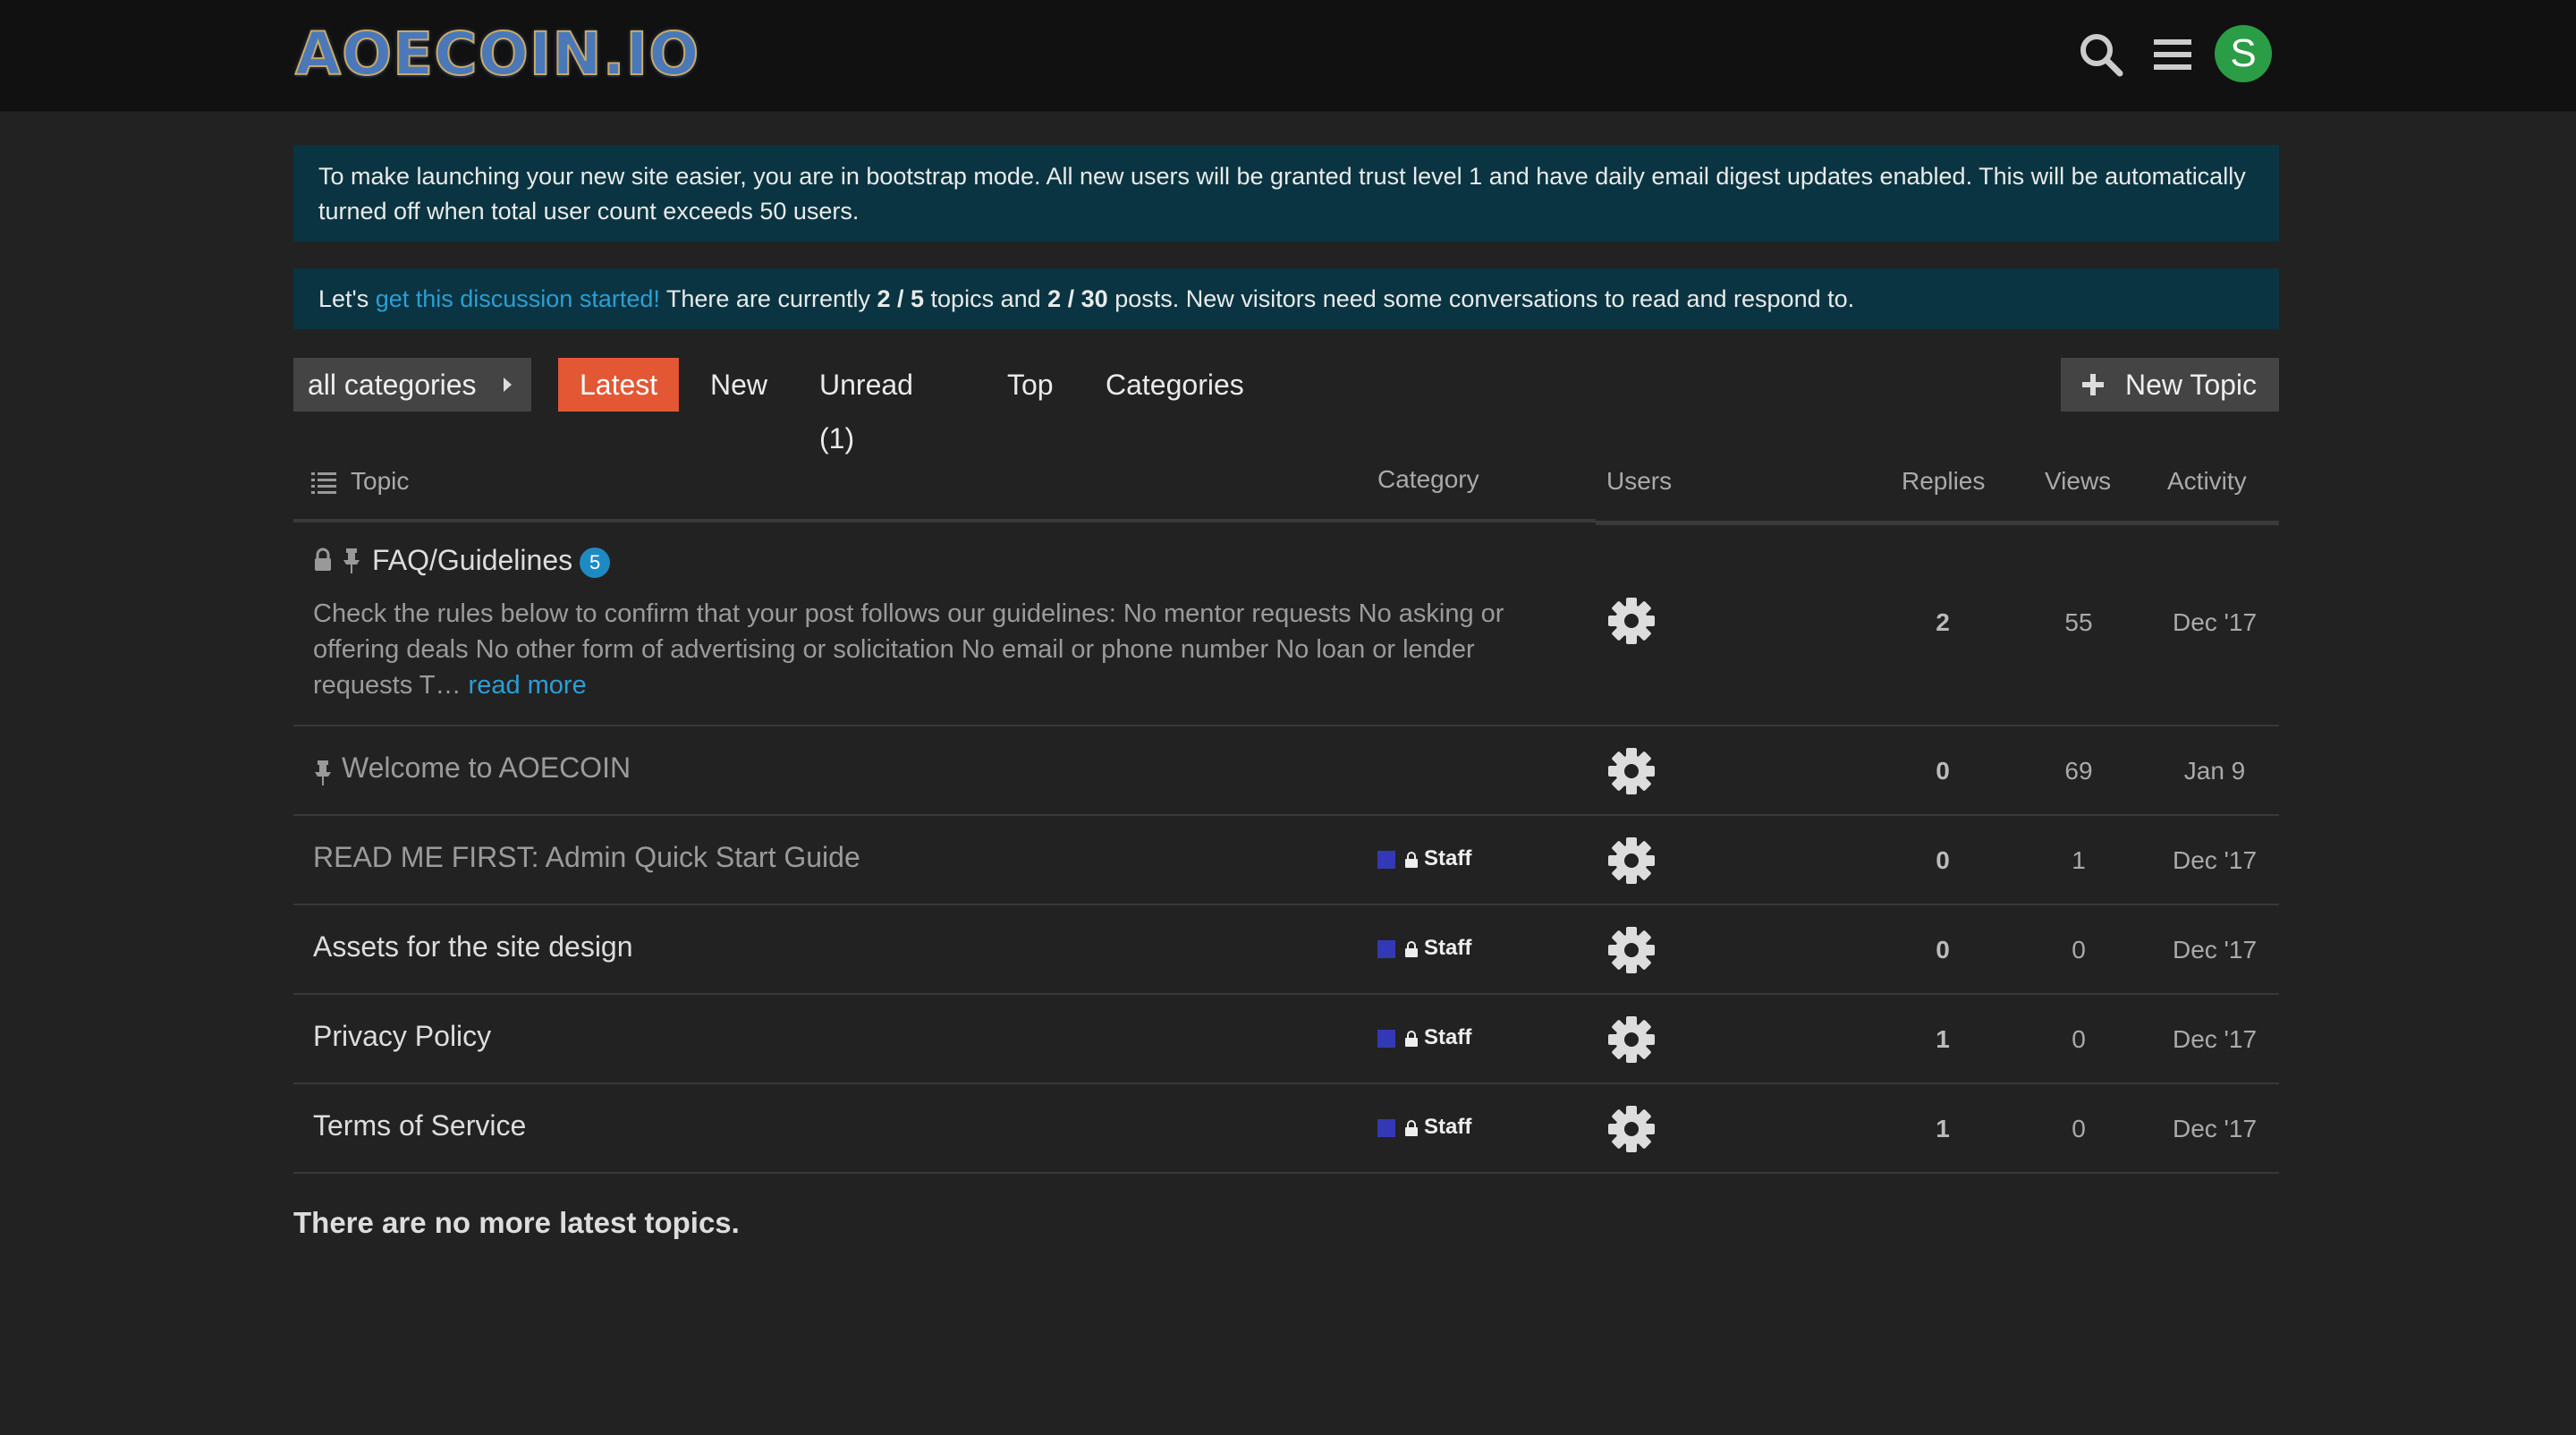 The width and height of the screenshot is (2576, 1435). I want to click on views-count: 1, so click(2079, 860).